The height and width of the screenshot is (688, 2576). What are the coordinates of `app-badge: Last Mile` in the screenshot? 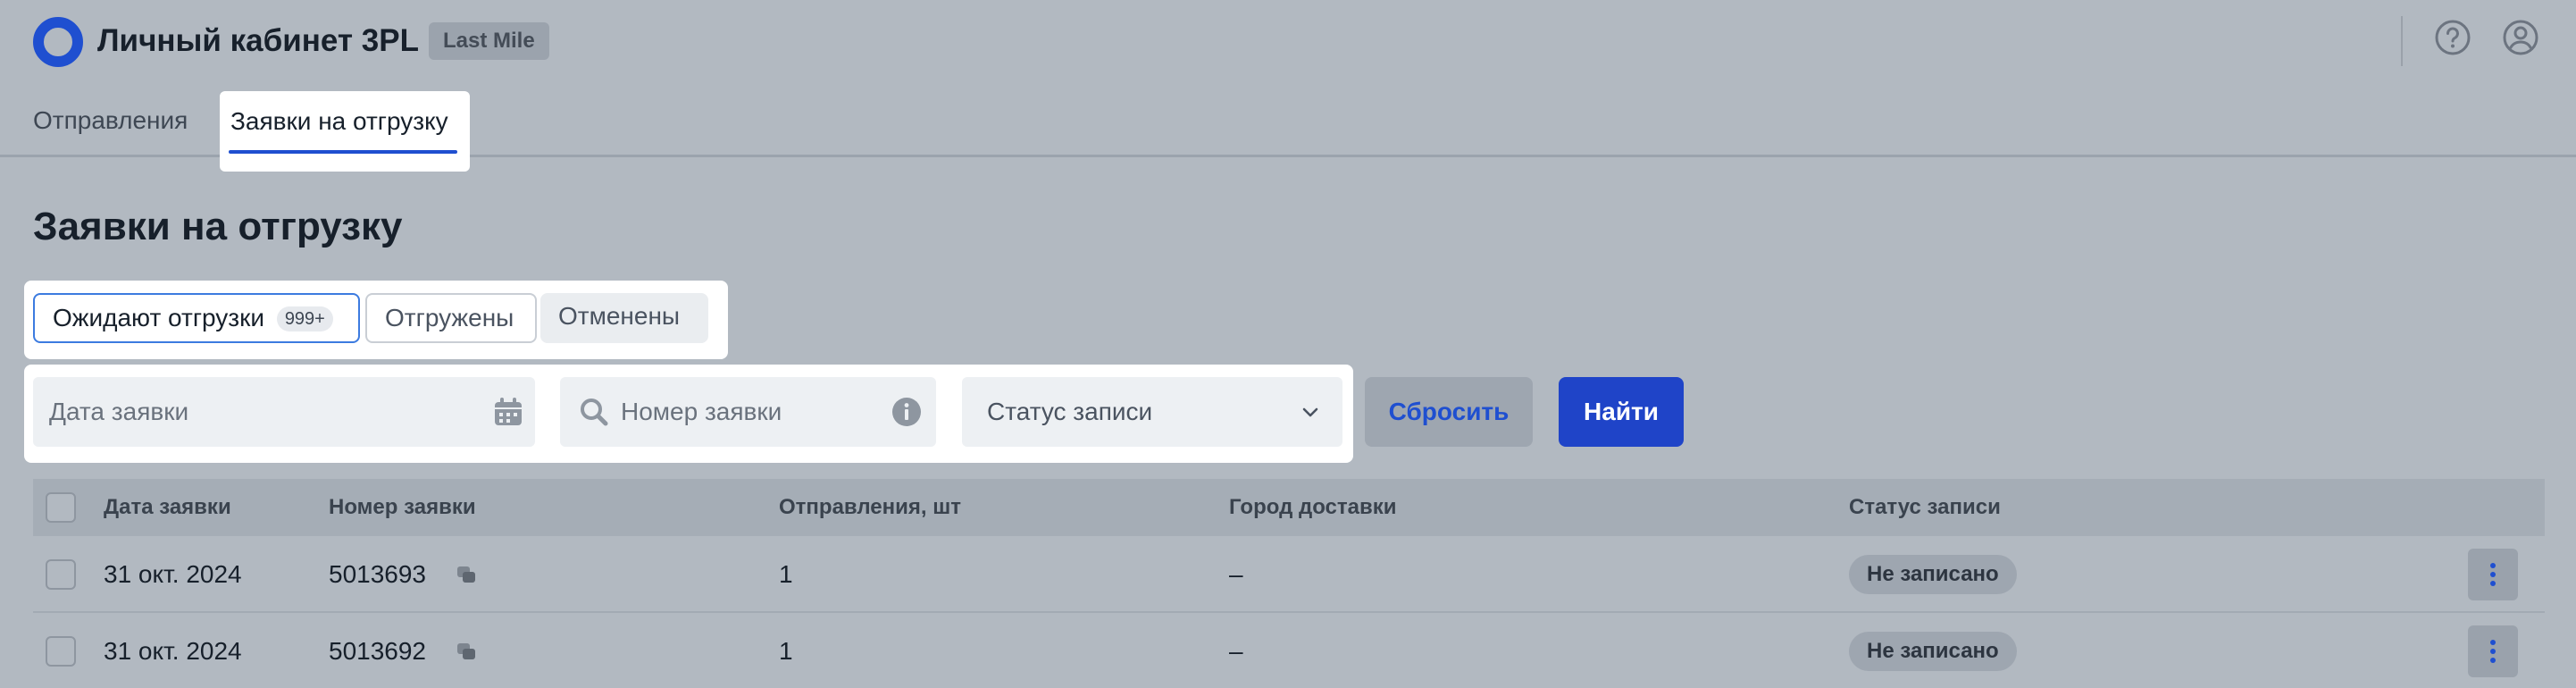 It's located at (489, 41).